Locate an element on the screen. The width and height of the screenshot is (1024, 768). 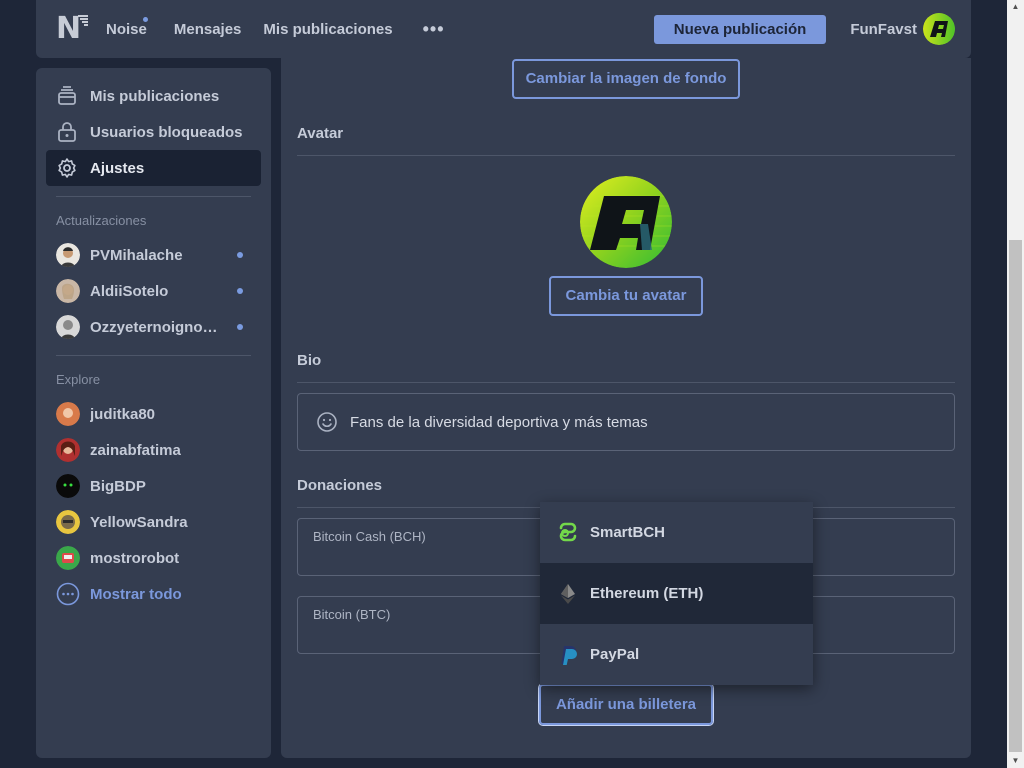
dropdown-option-ethereum: Ethereum (ETH) is located at coordinates (676, 593).